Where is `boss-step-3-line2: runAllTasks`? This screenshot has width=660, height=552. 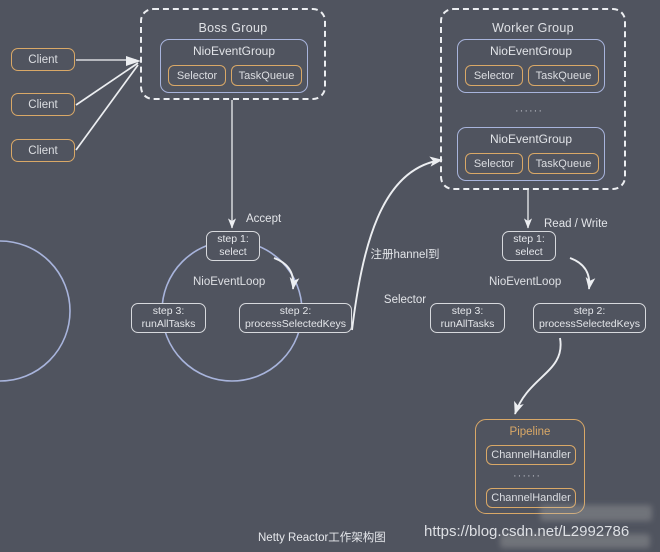
boss-step-3-line2: runAllTasks is located at coordinates (168, 324).